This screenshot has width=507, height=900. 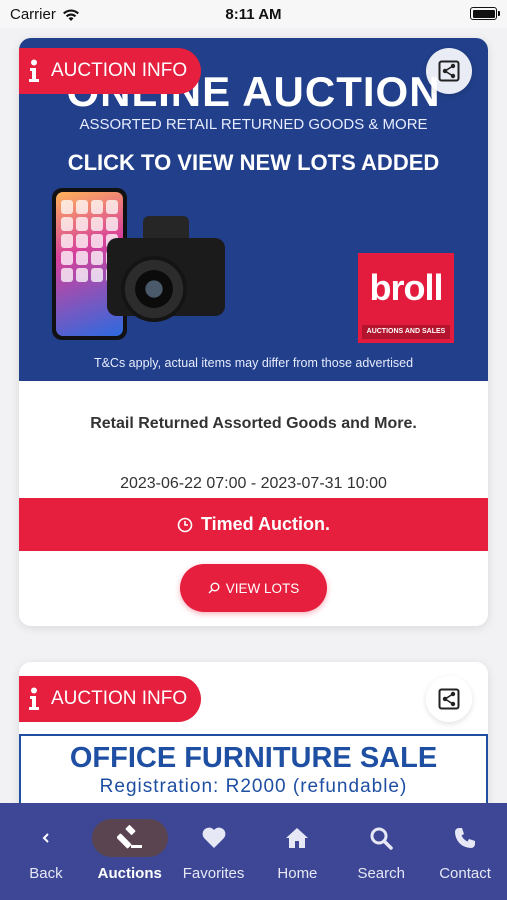 What do you see at coordinates (129, 837) in the screenshot?
I see `gavel-icon` at bounding box center [129, 837].